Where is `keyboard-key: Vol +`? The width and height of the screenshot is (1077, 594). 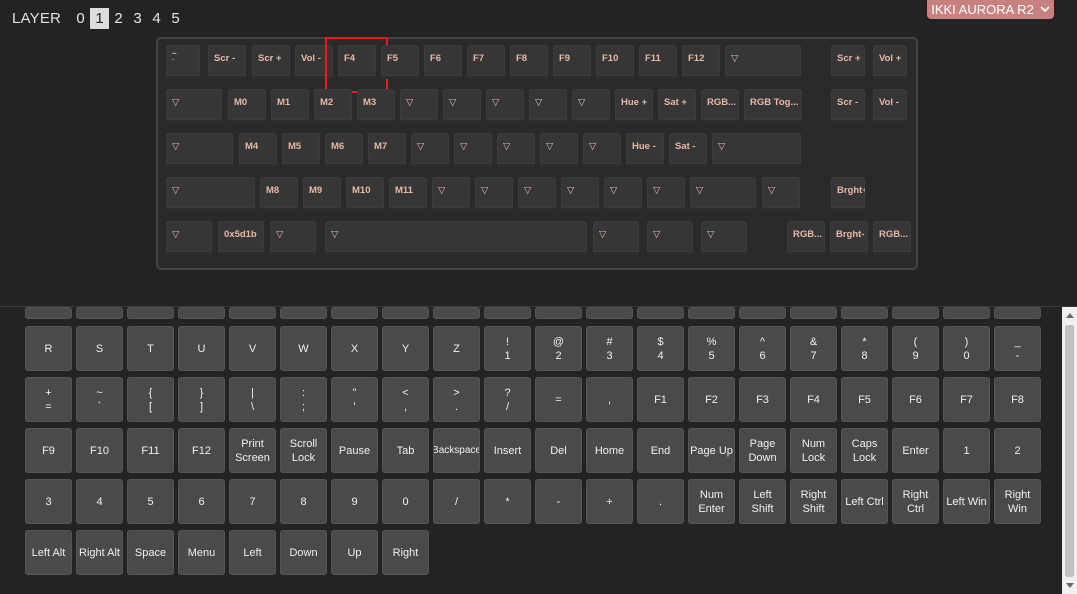 keyboard-key: Vol + is located at coordinates (890, 62).